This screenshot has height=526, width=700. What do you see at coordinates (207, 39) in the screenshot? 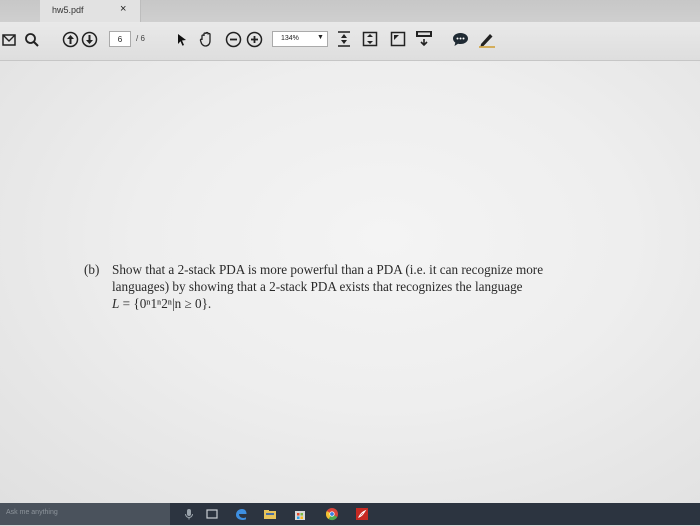
I see `hand-tool-icon` at bounding box center [207, 39].